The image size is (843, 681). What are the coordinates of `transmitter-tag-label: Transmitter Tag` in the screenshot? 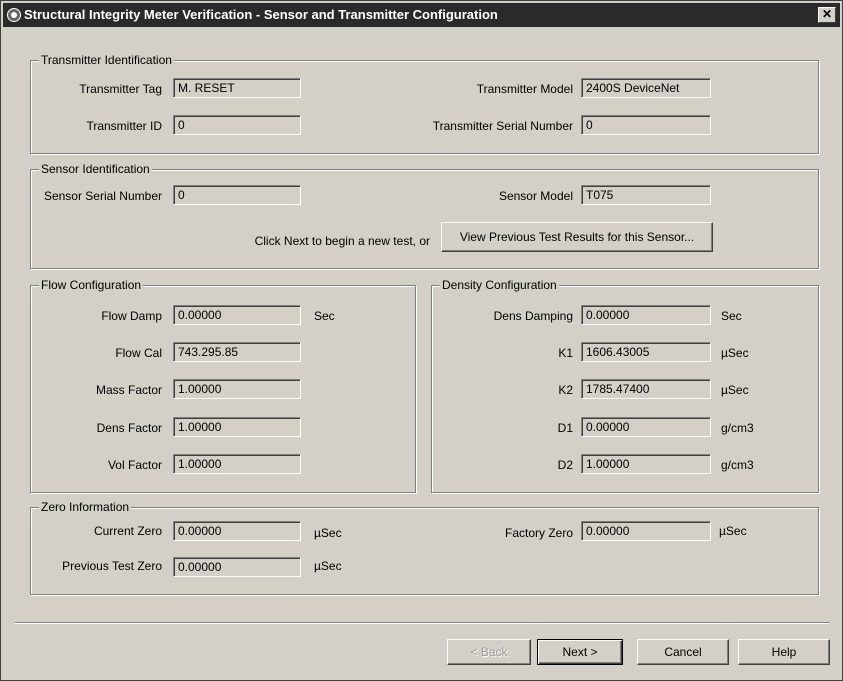 It's located at (120, 89).